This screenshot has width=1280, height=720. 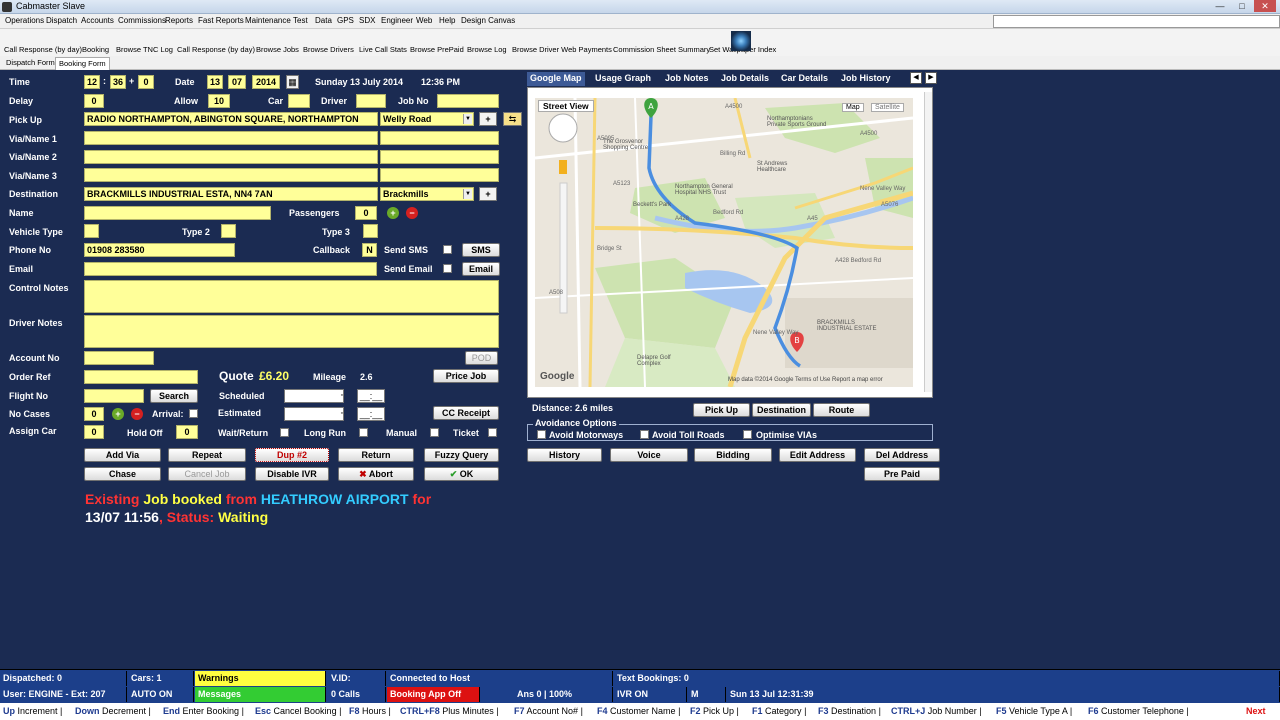 I want to click on tab-usage-graph: Usage Graph, so click(x=623, y=79).